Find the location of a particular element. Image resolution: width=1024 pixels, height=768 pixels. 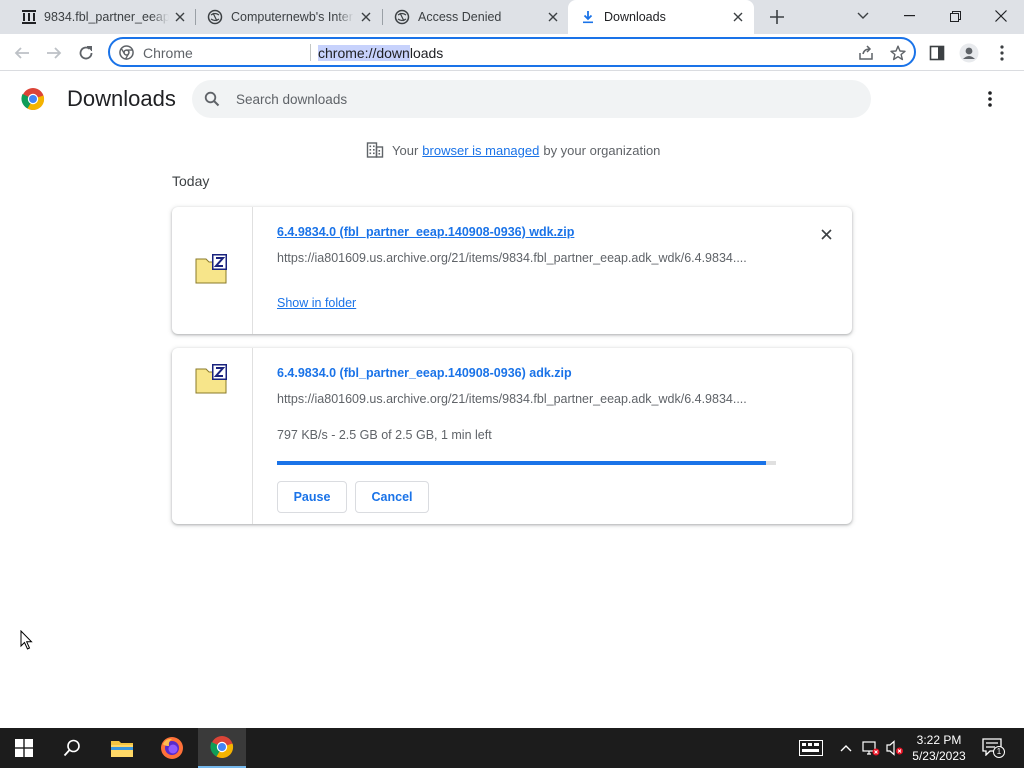

search-downloads is located at coordinates (531, 99).